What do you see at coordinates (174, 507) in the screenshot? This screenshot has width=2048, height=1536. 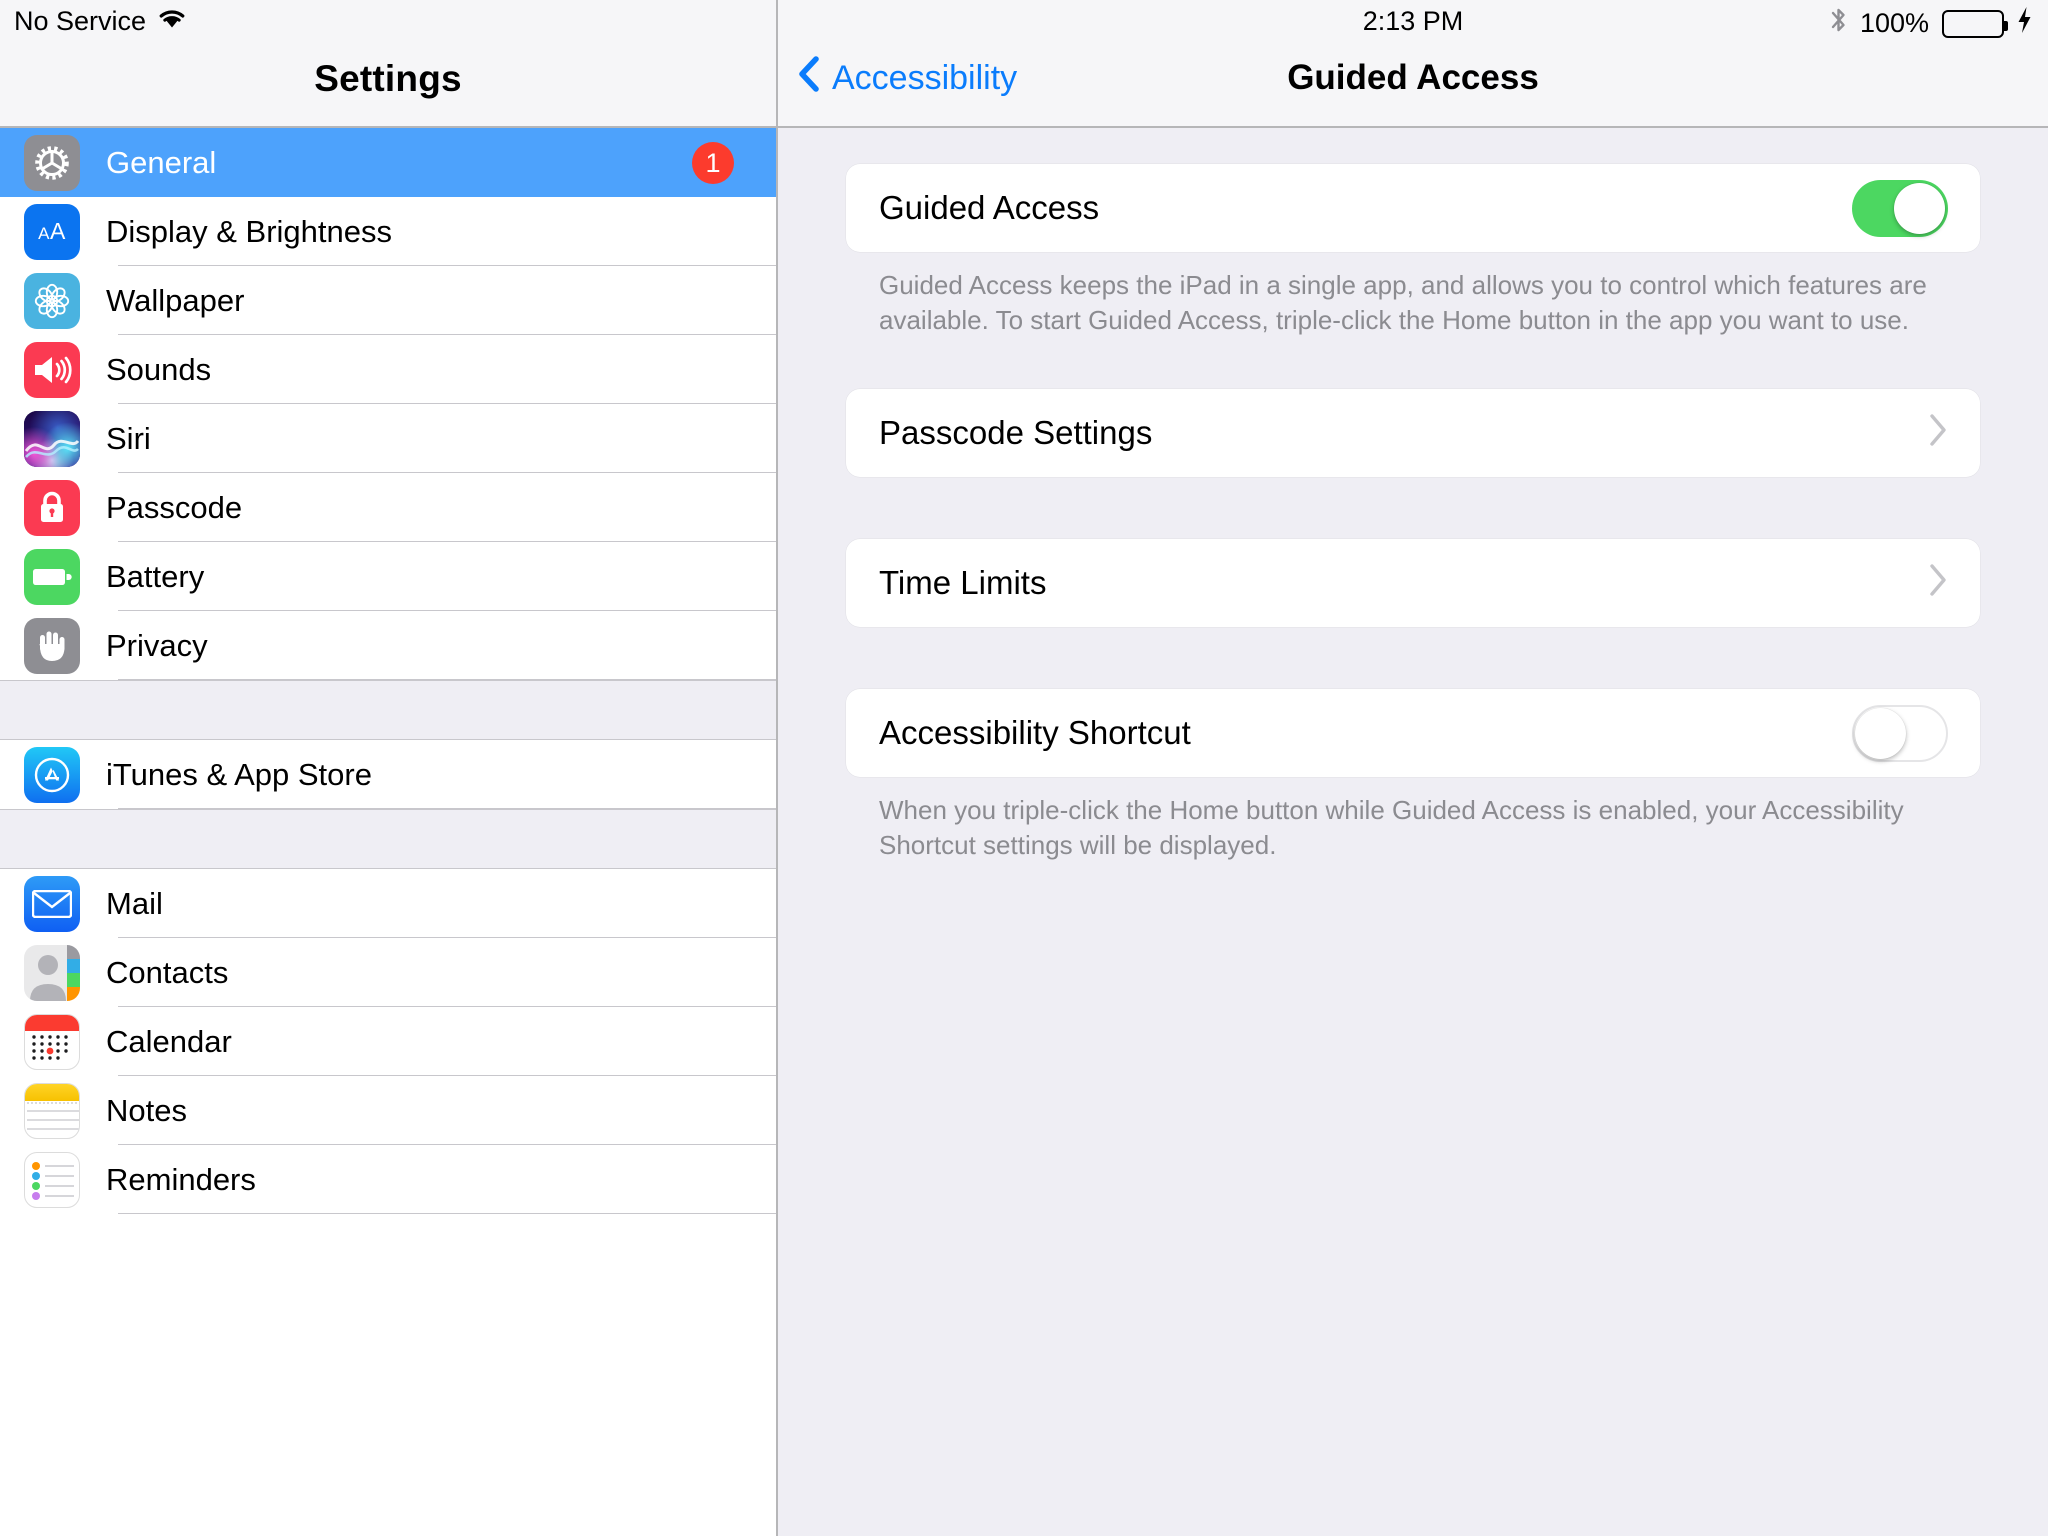 I see `sidebar-item-label: Passcode` at bounding box center [174, 507].